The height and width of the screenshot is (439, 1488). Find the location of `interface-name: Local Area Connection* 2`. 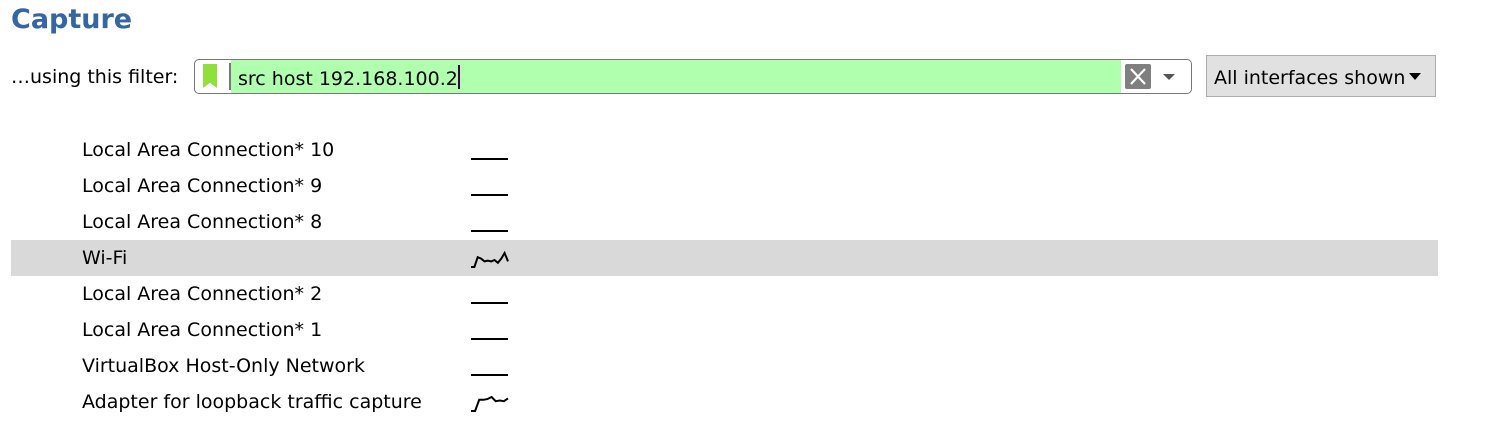

interface-name: Local Area Connection* 2 is located at coordinates (202, 294).